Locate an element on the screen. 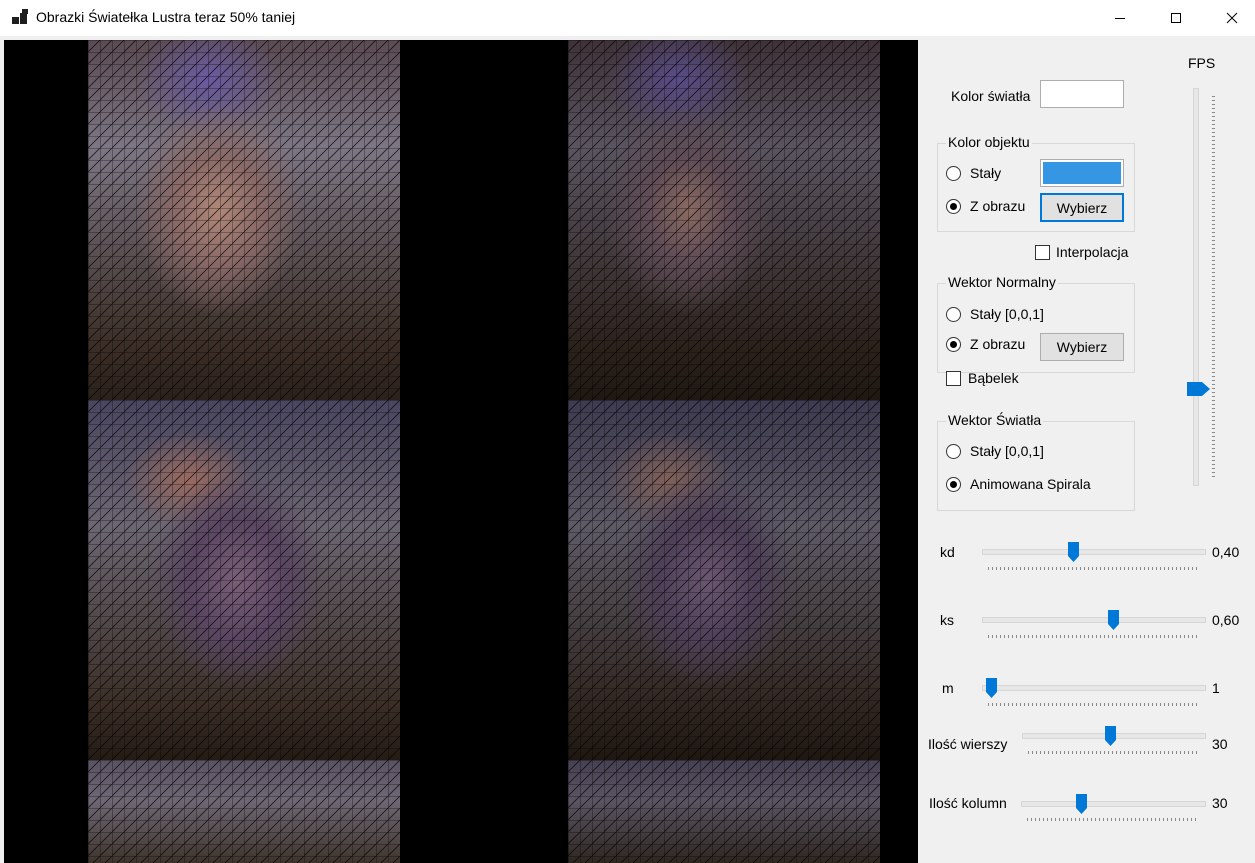 The width and height of the screenshot is (1255, 863). slider-label: kd is located at coordinates (947, 552).